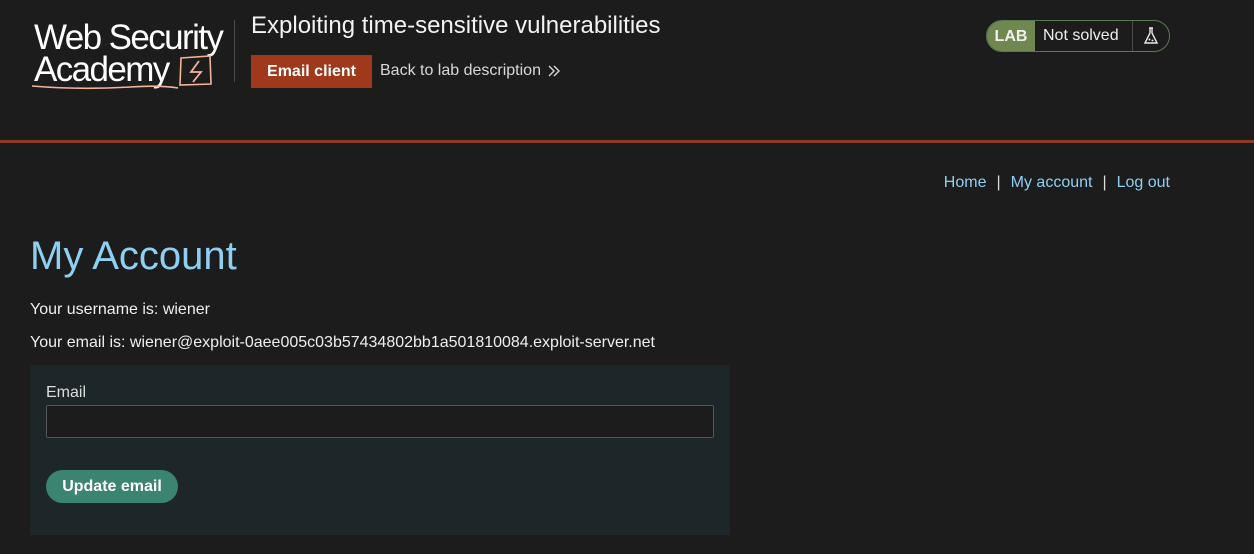 The height and width of the screenshot is (554, 1254). Describe the element at coordinates (460, 70) in the screenshot. I see `back-link-label: Back to lab description` at that location.